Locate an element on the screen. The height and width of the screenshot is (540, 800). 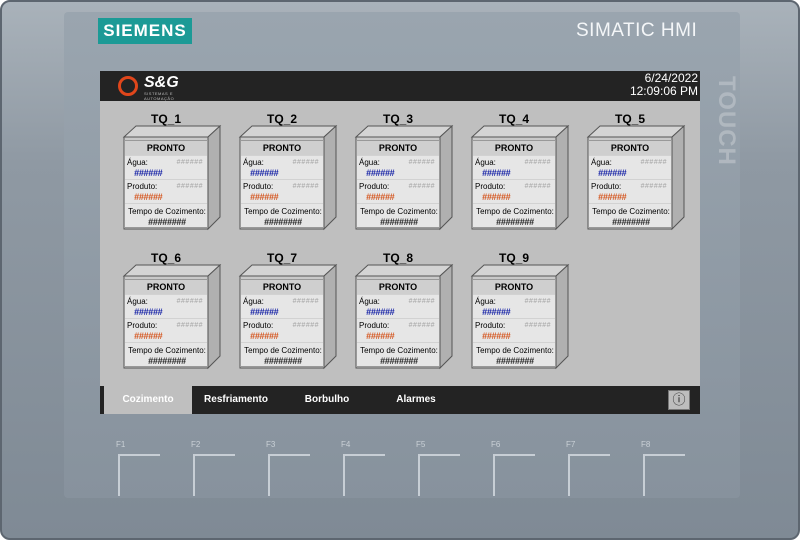
function-key-8: F8 is located at coordinates (676, 468).